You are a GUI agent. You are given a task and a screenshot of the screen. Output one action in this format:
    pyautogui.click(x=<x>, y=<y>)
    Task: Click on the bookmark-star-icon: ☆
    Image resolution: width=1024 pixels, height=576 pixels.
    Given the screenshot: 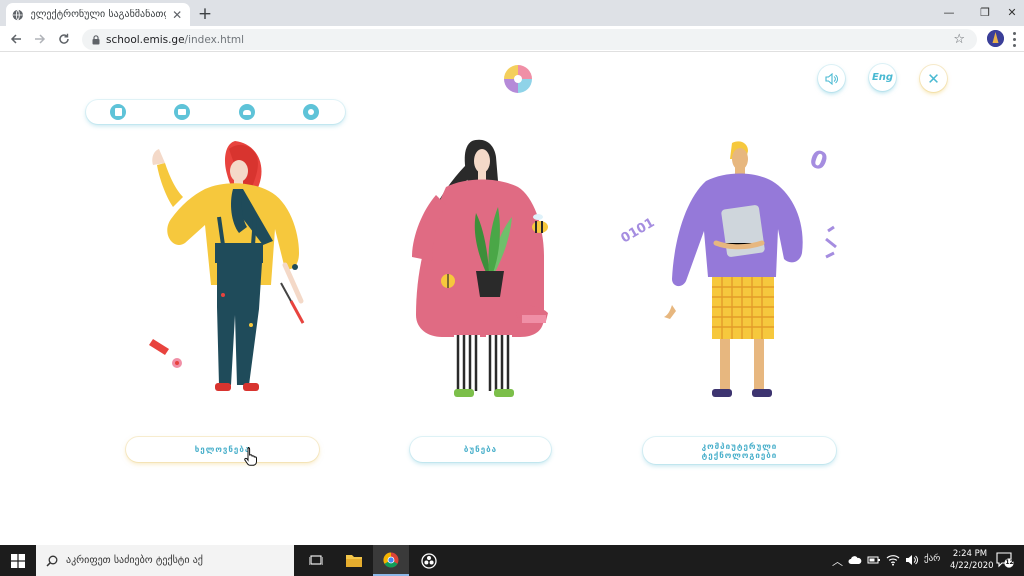 What is the action you would take?
    pyautogui.click(x=959, y=39)
    